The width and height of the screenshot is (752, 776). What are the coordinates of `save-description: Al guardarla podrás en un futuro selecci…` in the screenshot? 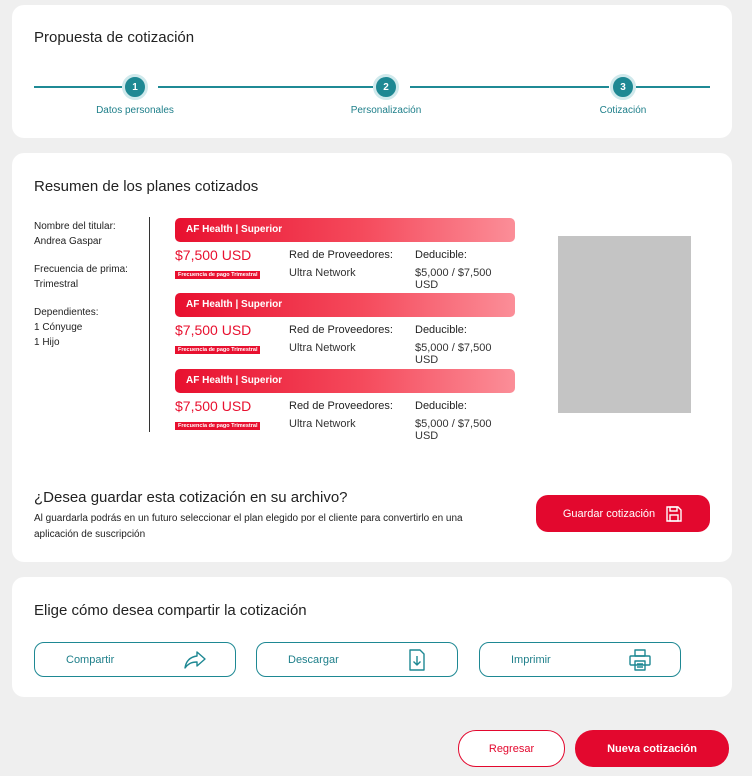 It's located at (248, 526).